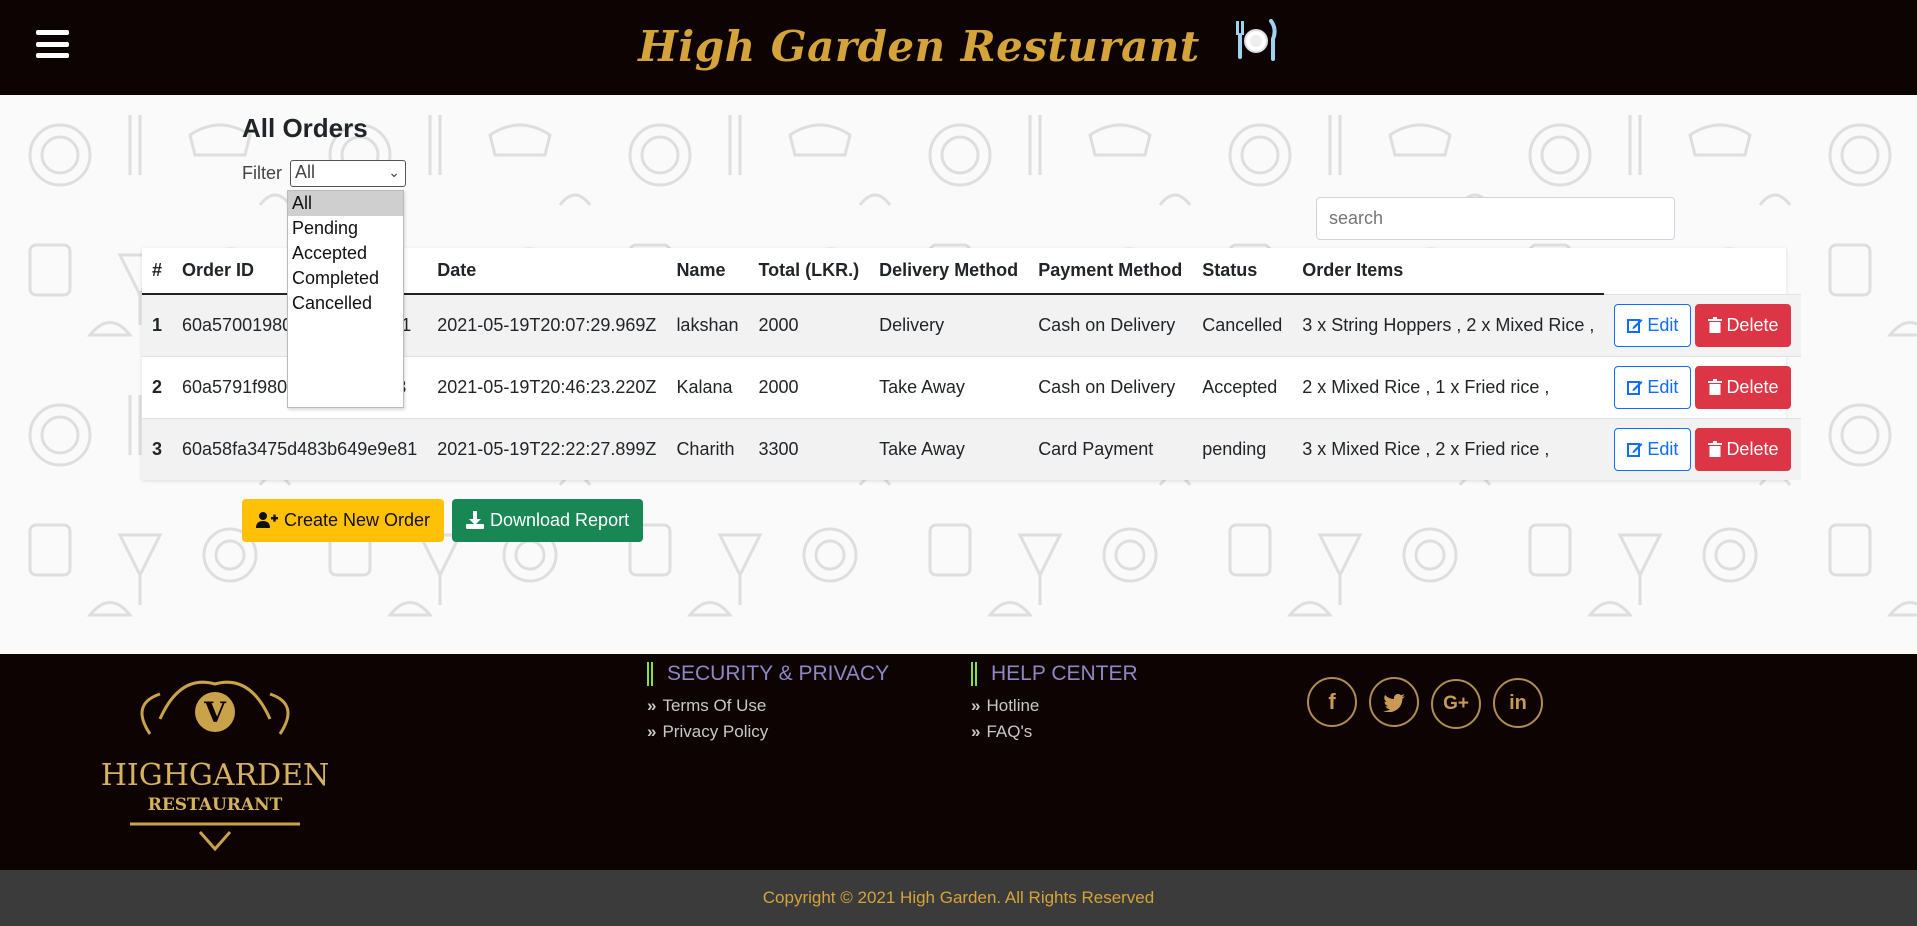  Describe the element at coordinates (949, 324) in the screenshot. I see `cell-delivery: Delivery` at that location.